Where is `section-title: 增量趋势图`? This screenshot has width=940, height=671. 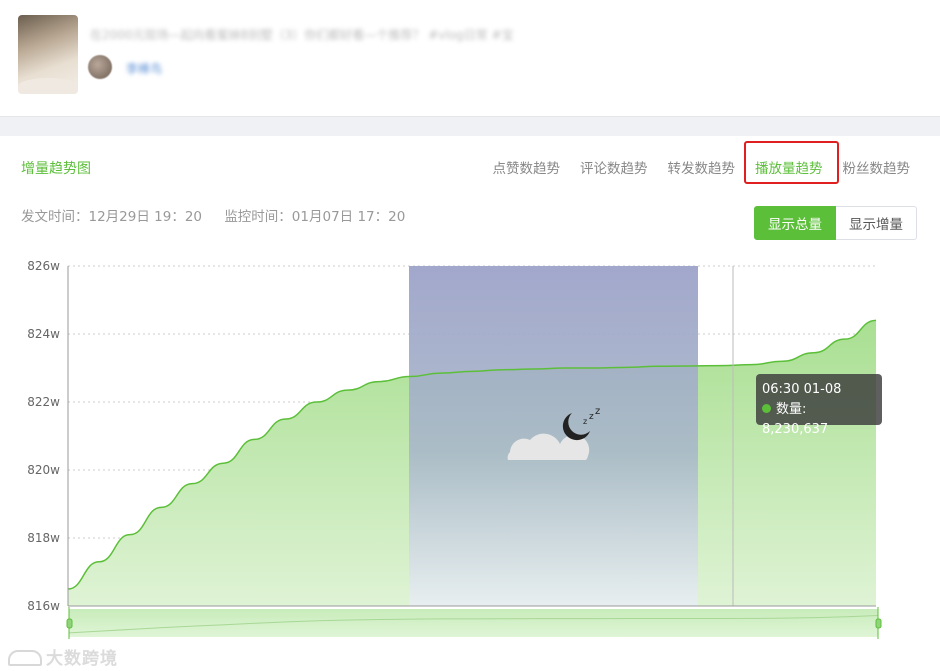 section-title: 增量趋势图 is located at coordinates (56, 169).